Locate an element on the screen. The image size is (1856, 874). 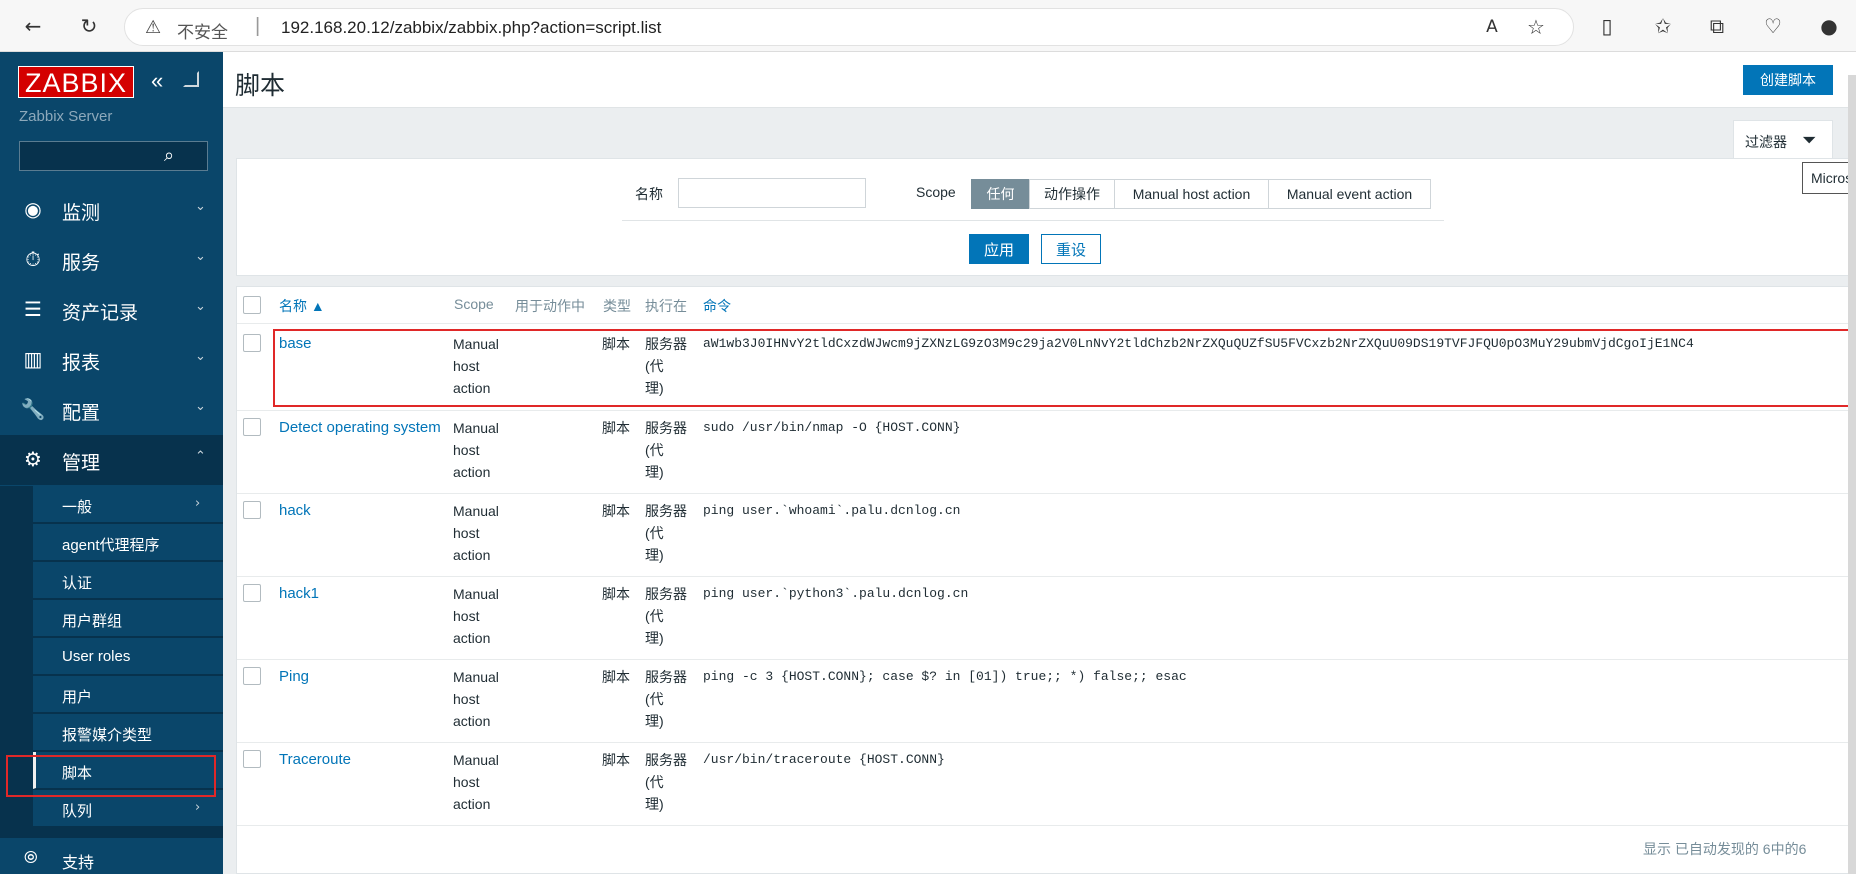
submenu-label: 用户群组 is located at coordinates (92, 621).